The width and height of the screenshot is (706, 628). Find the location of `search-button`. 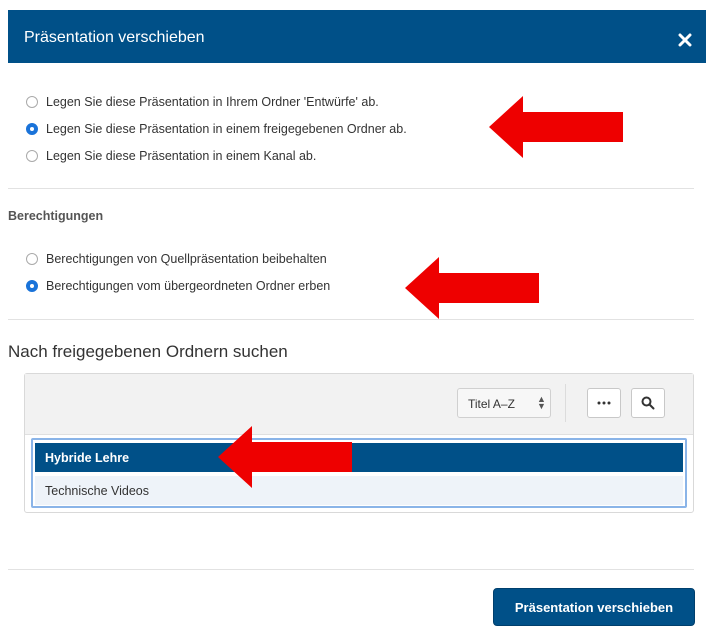

search-button is located at coordinates (648, 403).